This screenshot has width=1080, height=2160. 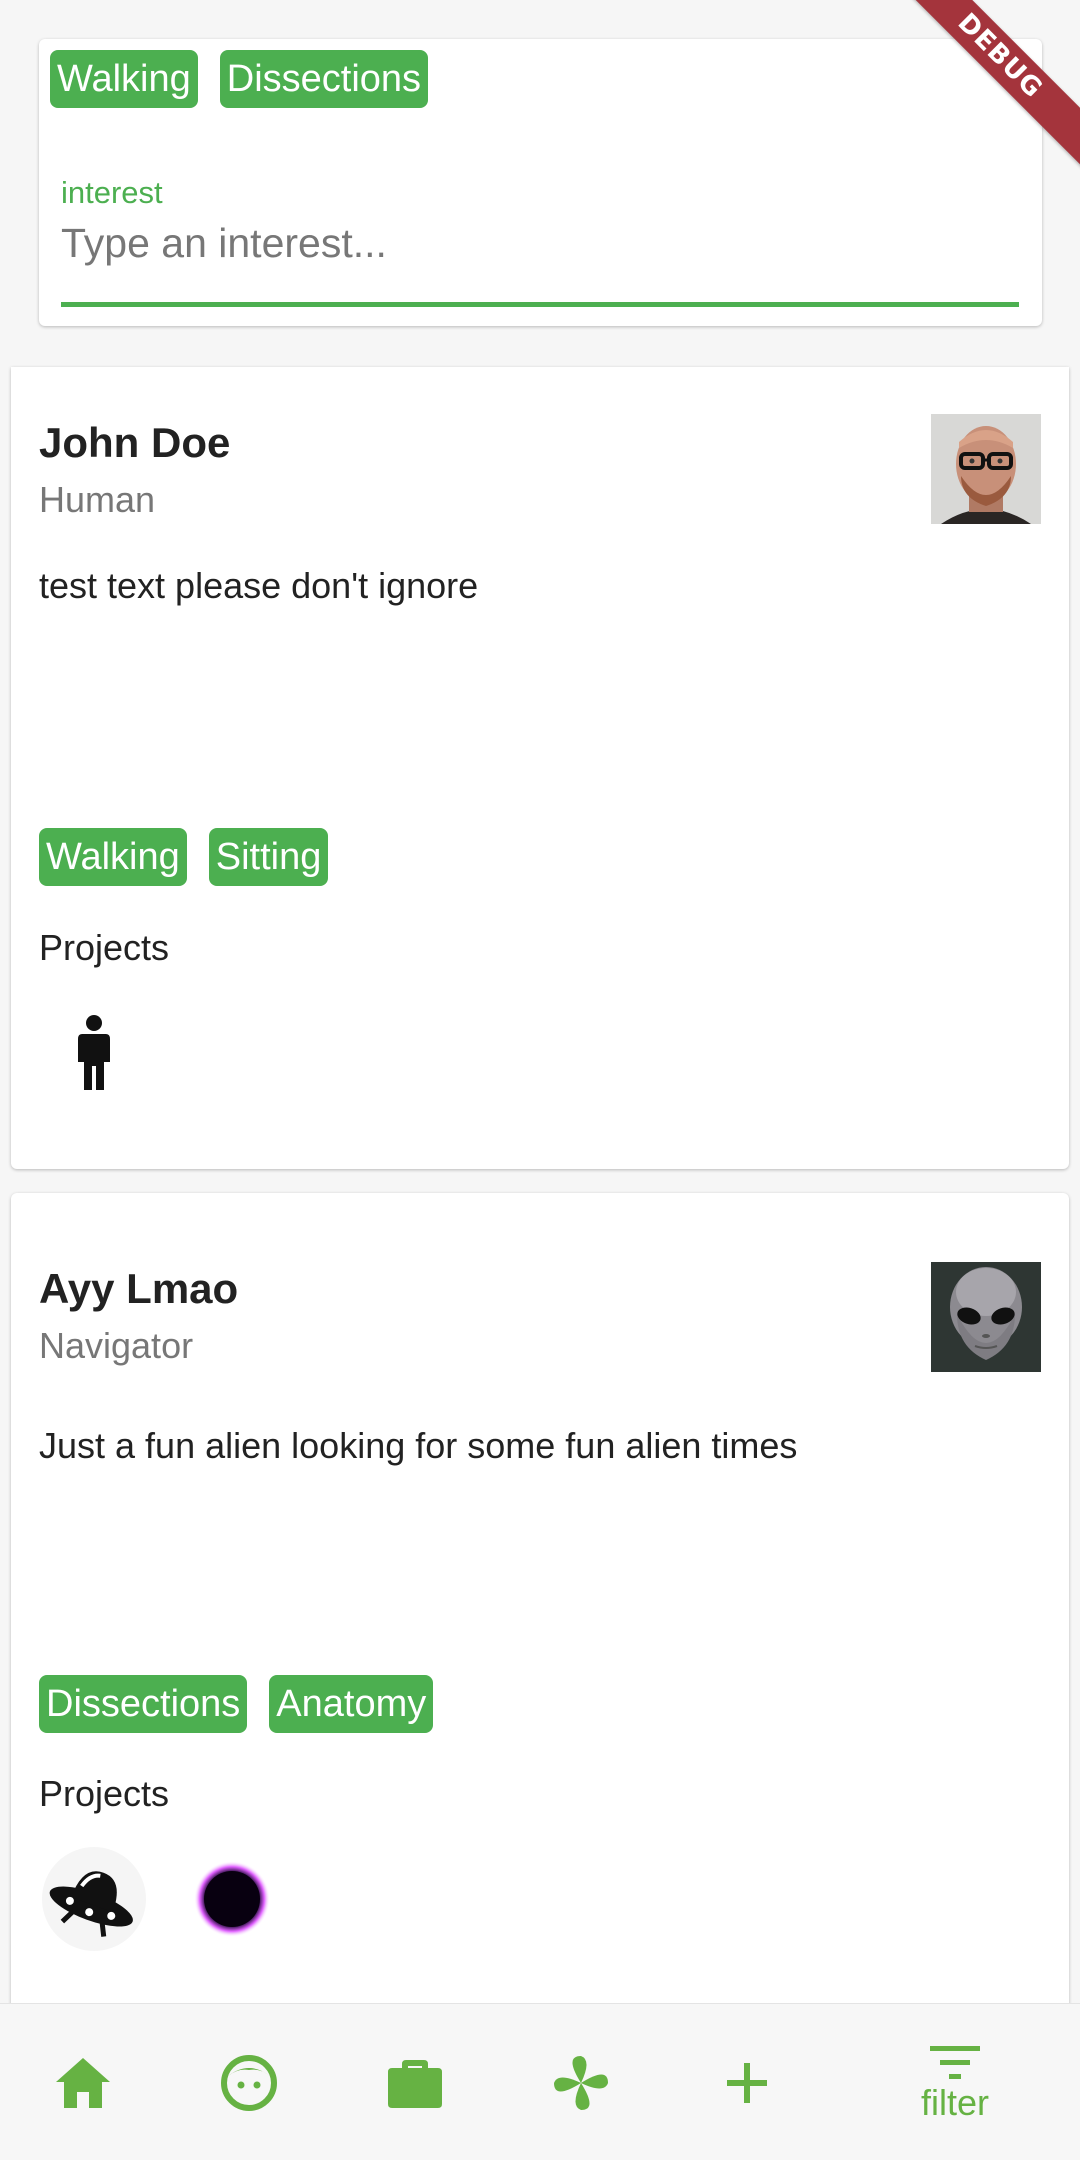 I want to click on black-hole-icon, so click(x=232, y=1899).